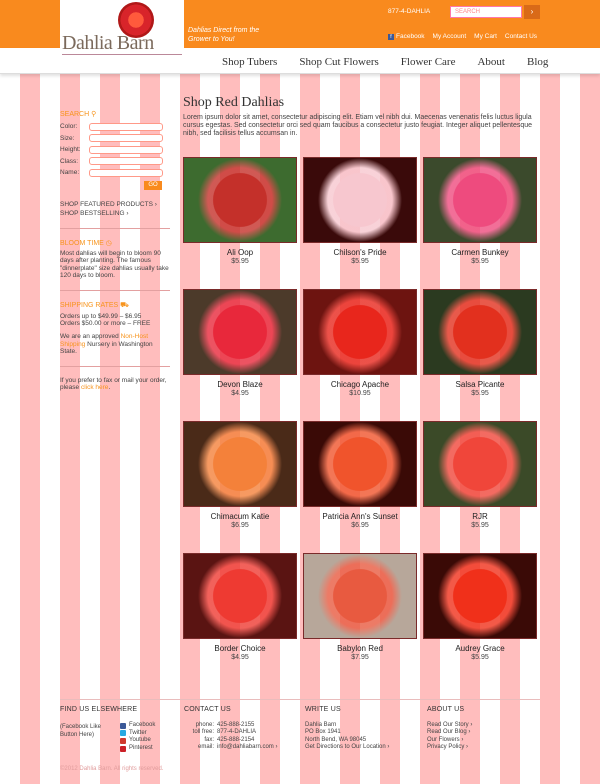 The width and height of the screenshot is (600, 784). What do you see at coordinates (240, 384) in the screenshot?
I see `product-name: Devon Blaze` at bounding box center [240, 384].